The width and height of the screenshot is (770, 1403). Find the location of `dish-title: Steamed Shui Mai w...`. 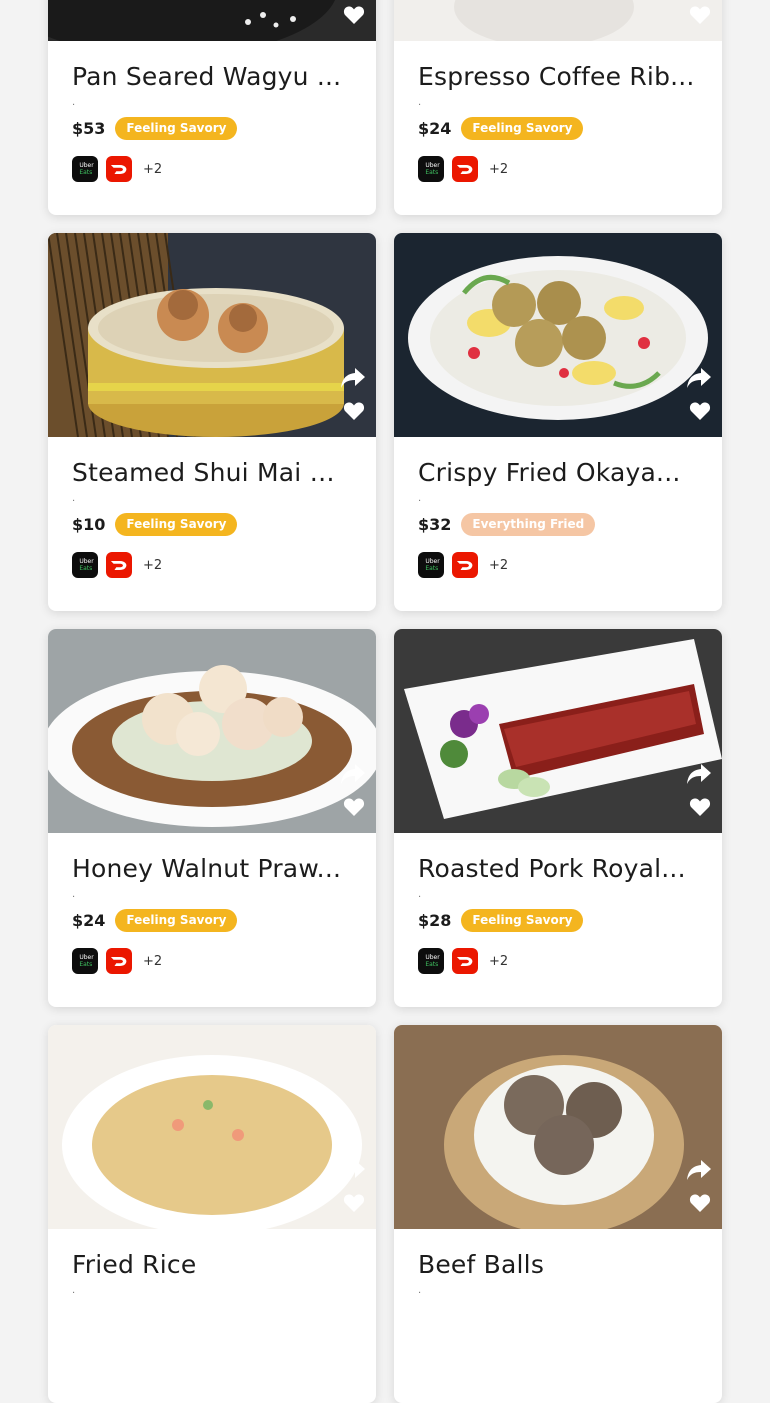

dish-title: Steamed Shui Mai w... is located at coordinates (212, 473).